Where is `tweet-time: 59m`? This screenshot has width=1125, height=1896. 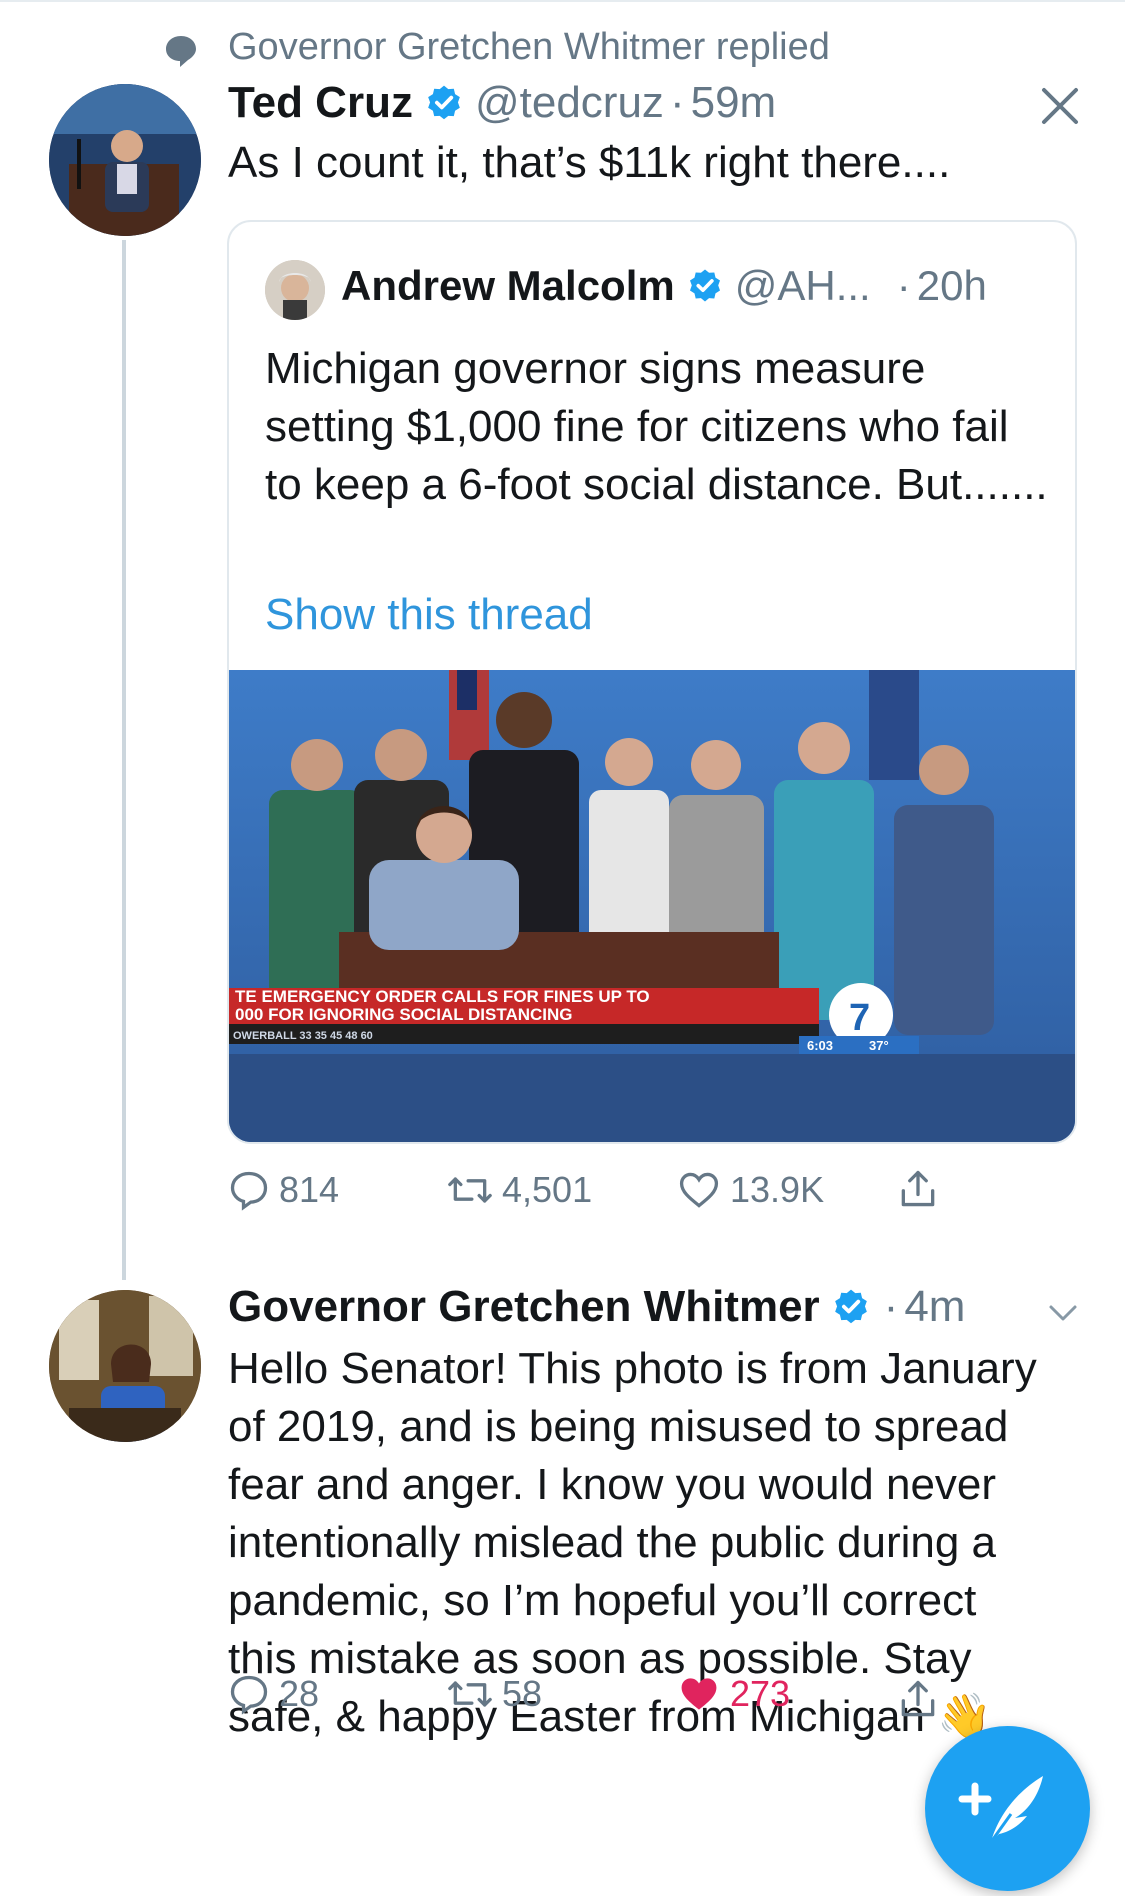 tweet-time: 59m is located at coordinates (734, 103).